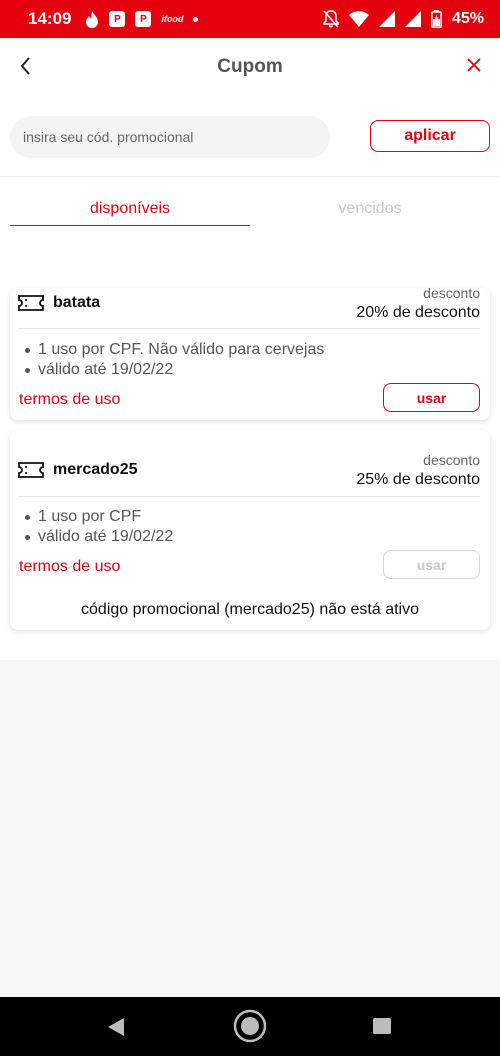  I want to click on status-bar: 14:09 P P ifood 45%, so click(250, 19).